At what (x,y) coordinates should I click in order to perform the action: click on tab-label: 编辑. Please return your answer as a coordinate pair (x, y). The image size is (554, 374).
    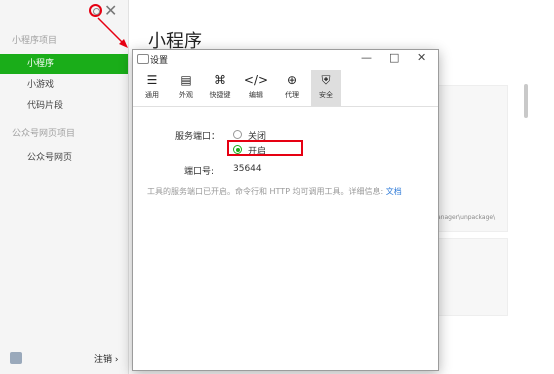
    Looking at the image, I should click on (256, 95).